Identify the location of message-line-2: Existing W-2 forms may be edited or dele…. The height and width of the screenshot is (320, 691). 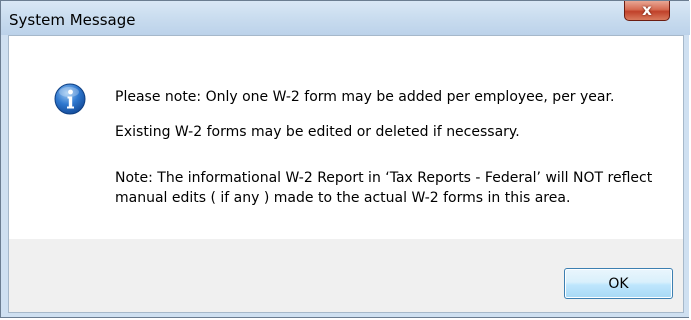
(317, 132).